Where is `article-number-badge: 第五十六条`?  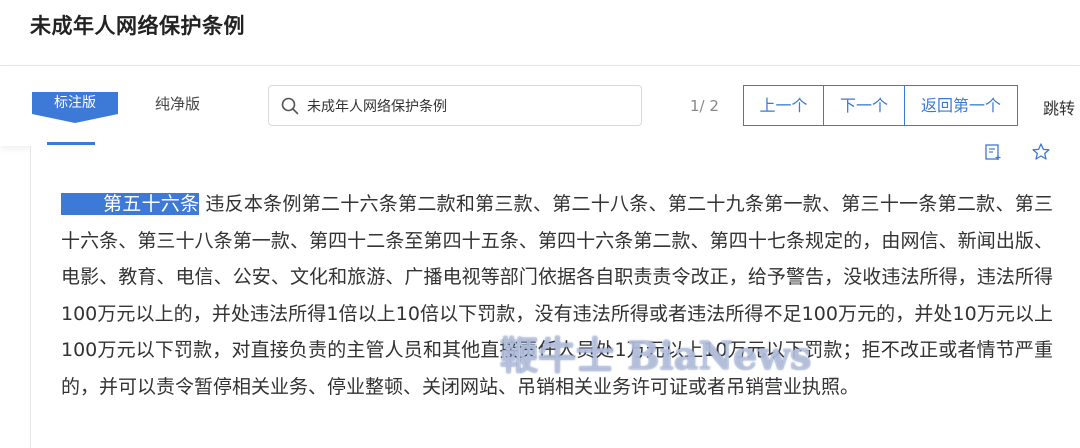
article-number-badge: 第五十六条 is located at coordinates (130, 204).